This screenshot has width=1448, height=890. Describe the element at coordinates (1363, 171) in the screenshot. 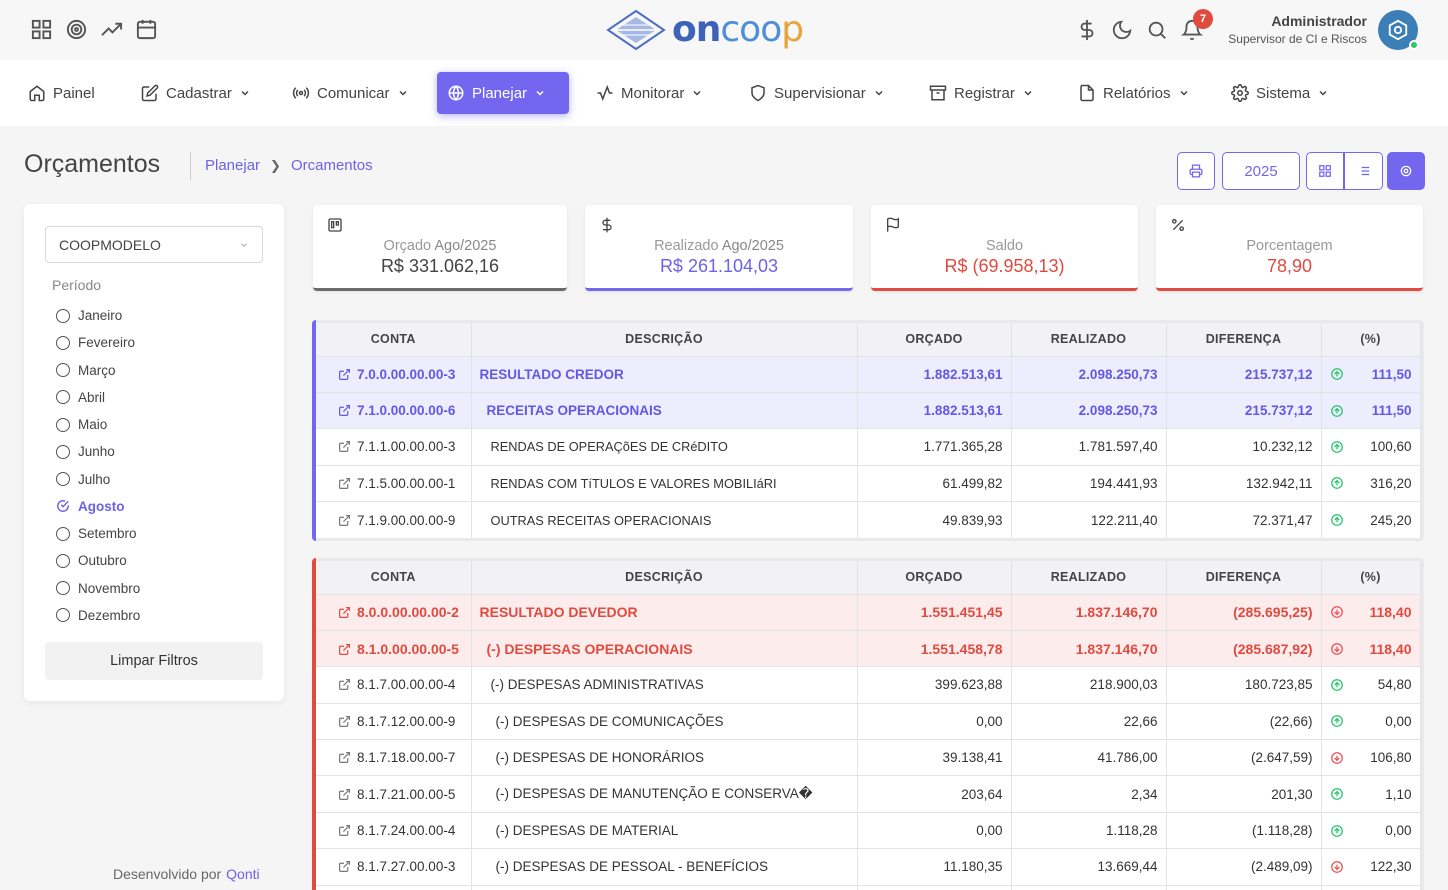

I see `list-view-button` at that location.